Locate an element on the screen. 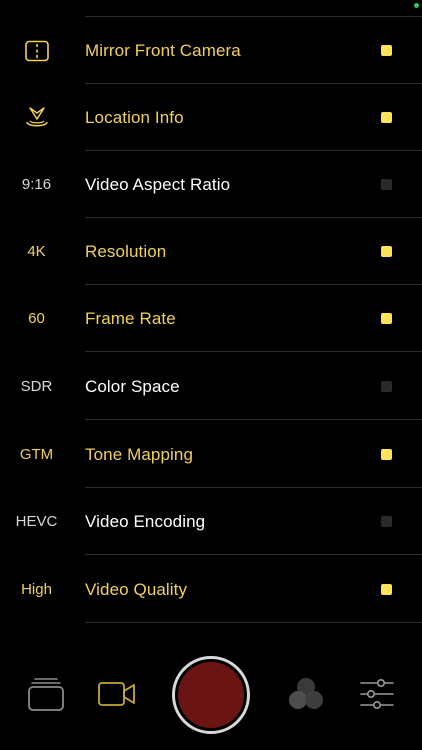 Image resolution: width=422 pixels, height=750 pixels. setting-row-mirror-front-camera: Mirror Front Camera is located at coordinates (211, 50).